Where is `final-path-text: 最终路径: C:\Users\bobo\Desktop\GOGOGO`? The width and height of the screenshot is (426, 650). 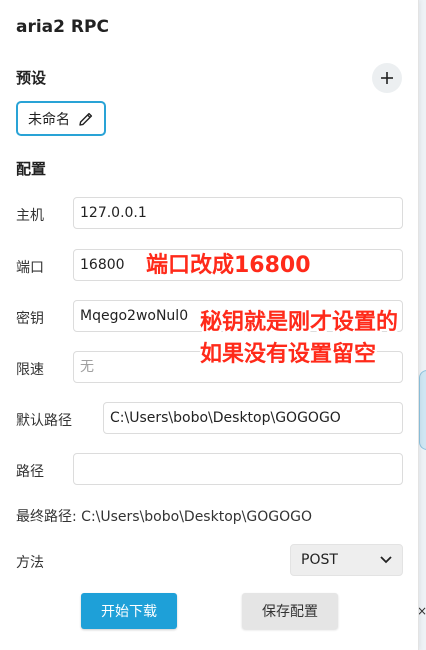 final-path-text: 最终路径: C:\Users\bobo\Desktop\GOGOGO is located at coordinates (164, 517).